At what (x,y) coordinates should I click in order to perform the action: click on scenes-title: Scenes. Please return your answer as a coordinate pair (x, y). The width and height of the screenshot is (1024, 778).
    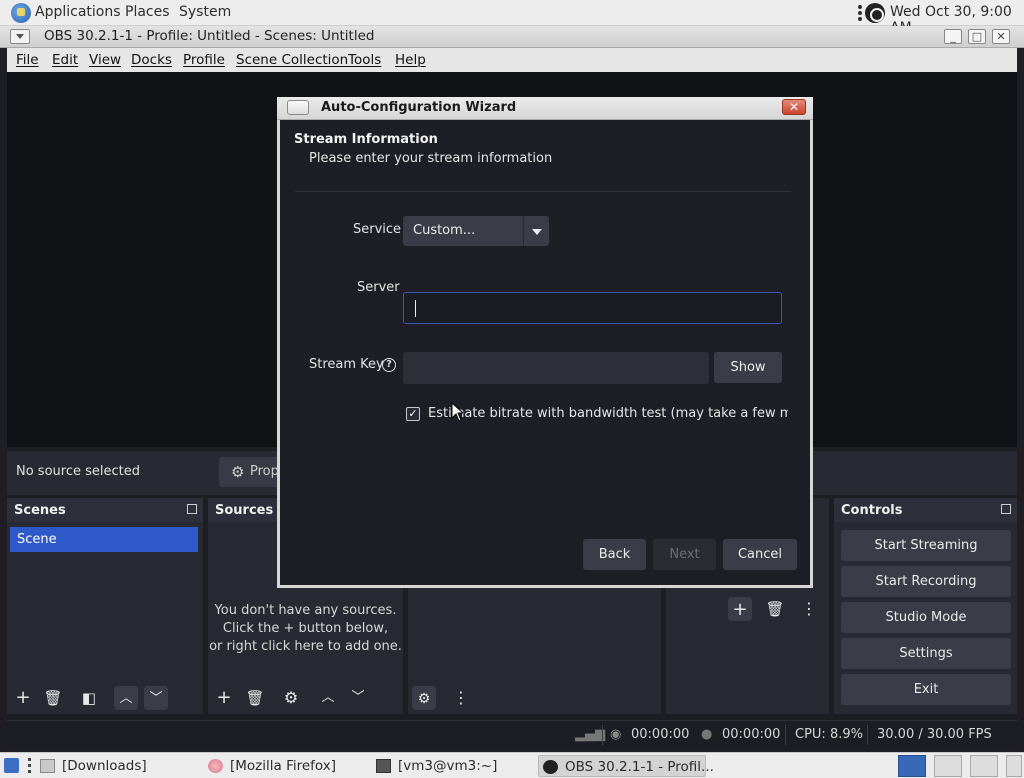
    Looking at the image, I should click on (40, 510).